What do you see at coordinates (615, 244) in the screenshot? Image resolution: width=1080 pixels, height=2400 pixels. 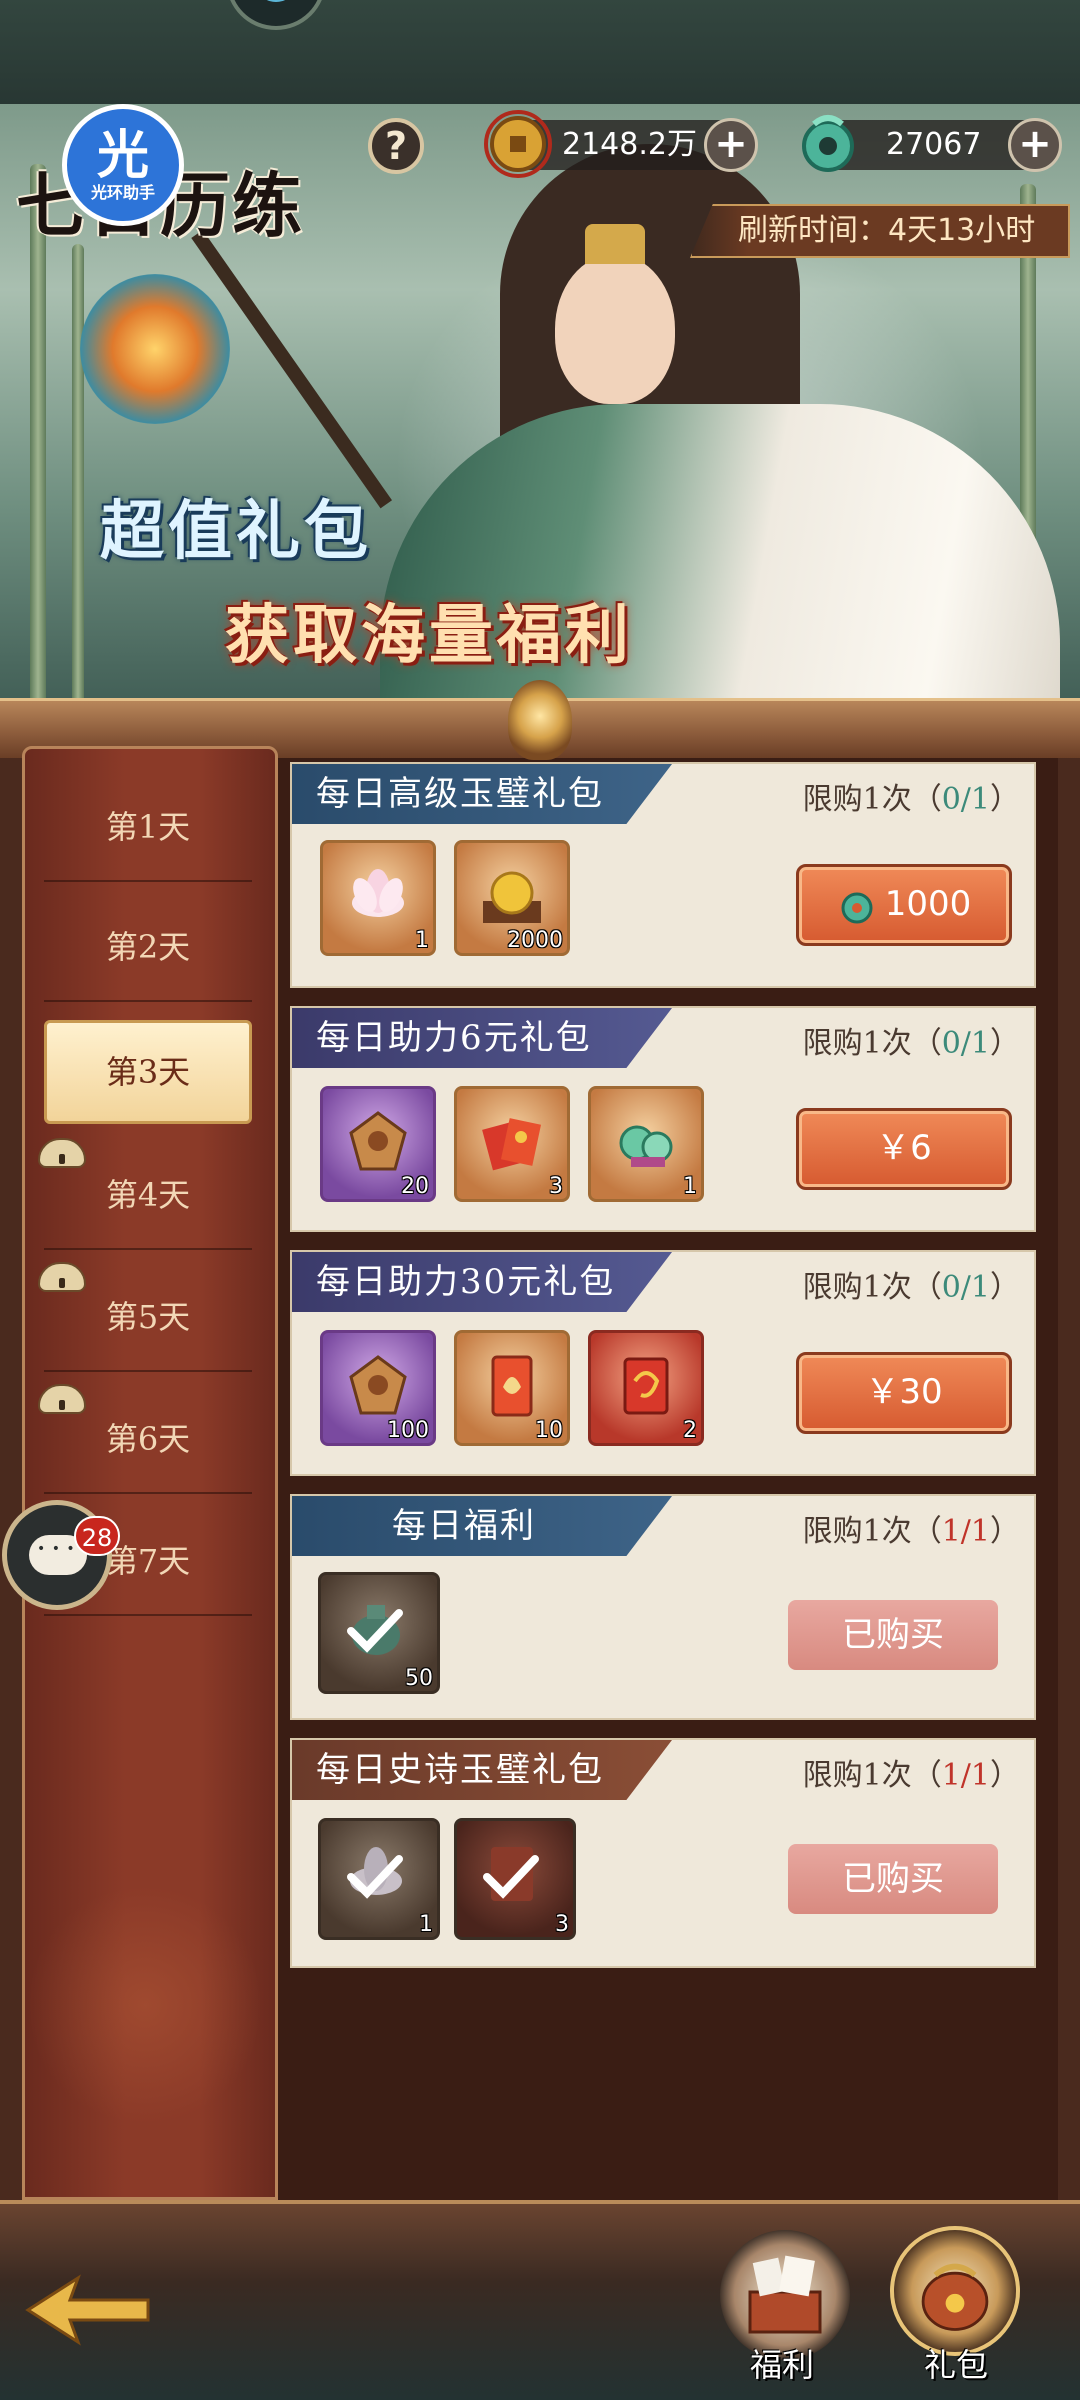 I see `hero-crown` at bounding box center [615, 244].